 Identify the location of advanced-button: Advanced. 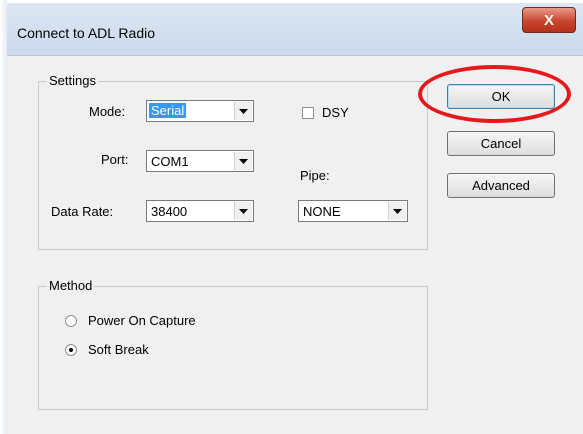
(501, 185).